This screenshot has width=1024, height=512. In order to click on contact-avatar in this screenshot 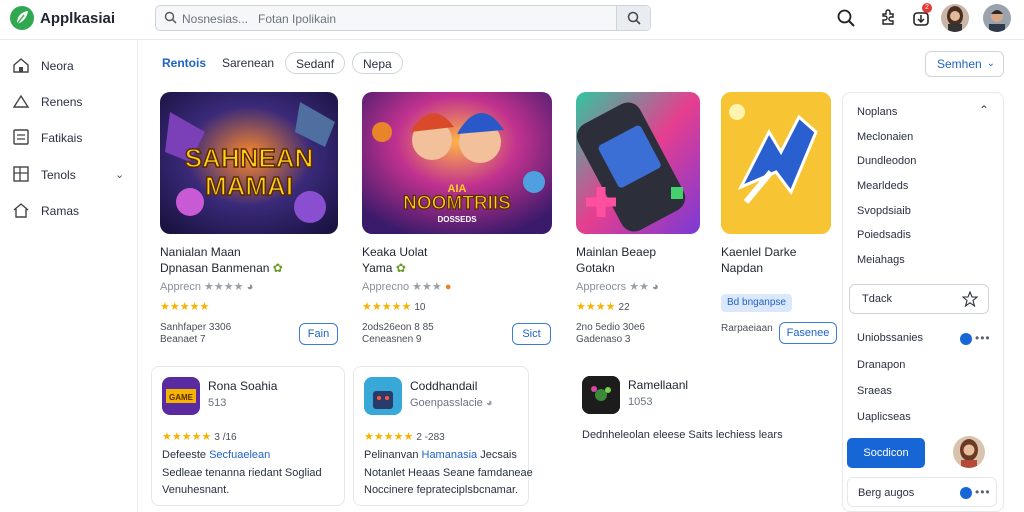, I will do `click(969, 452)`.